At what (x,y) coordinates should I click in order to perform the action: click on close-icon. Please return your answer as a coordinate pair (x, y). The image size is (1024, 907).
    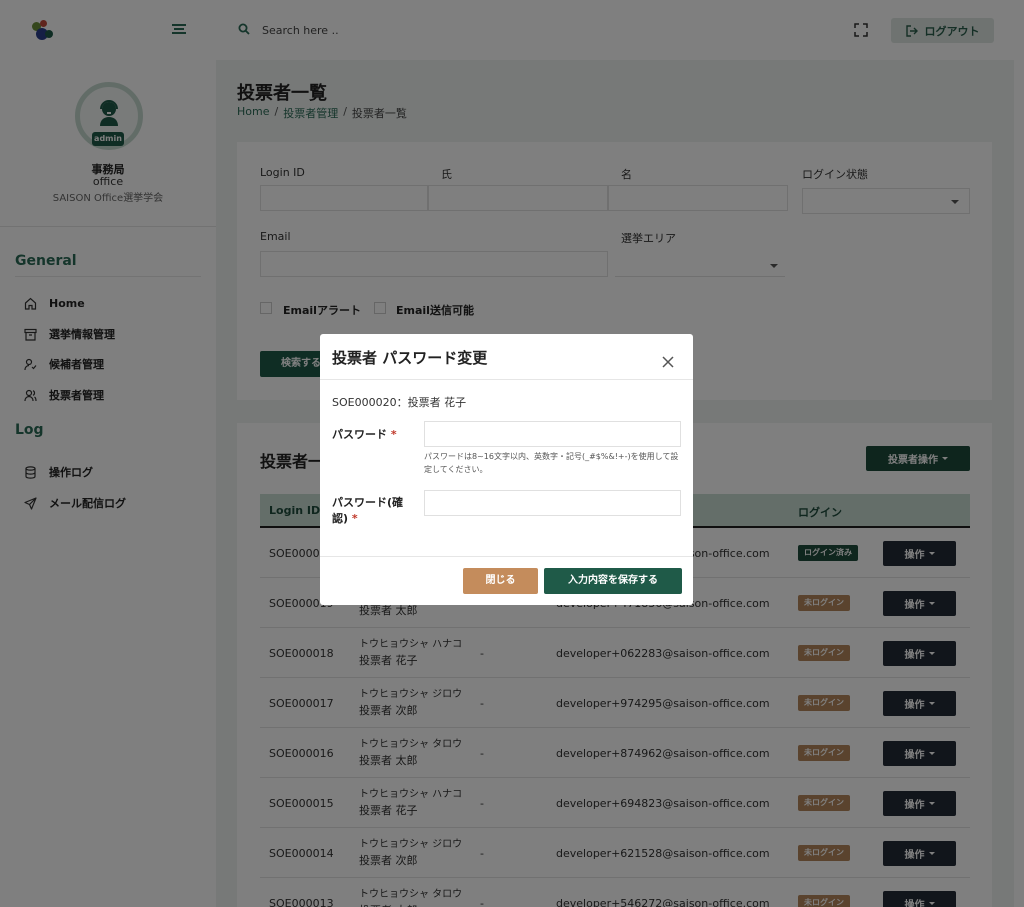
    Looking at the image, I should click on (668, 362).